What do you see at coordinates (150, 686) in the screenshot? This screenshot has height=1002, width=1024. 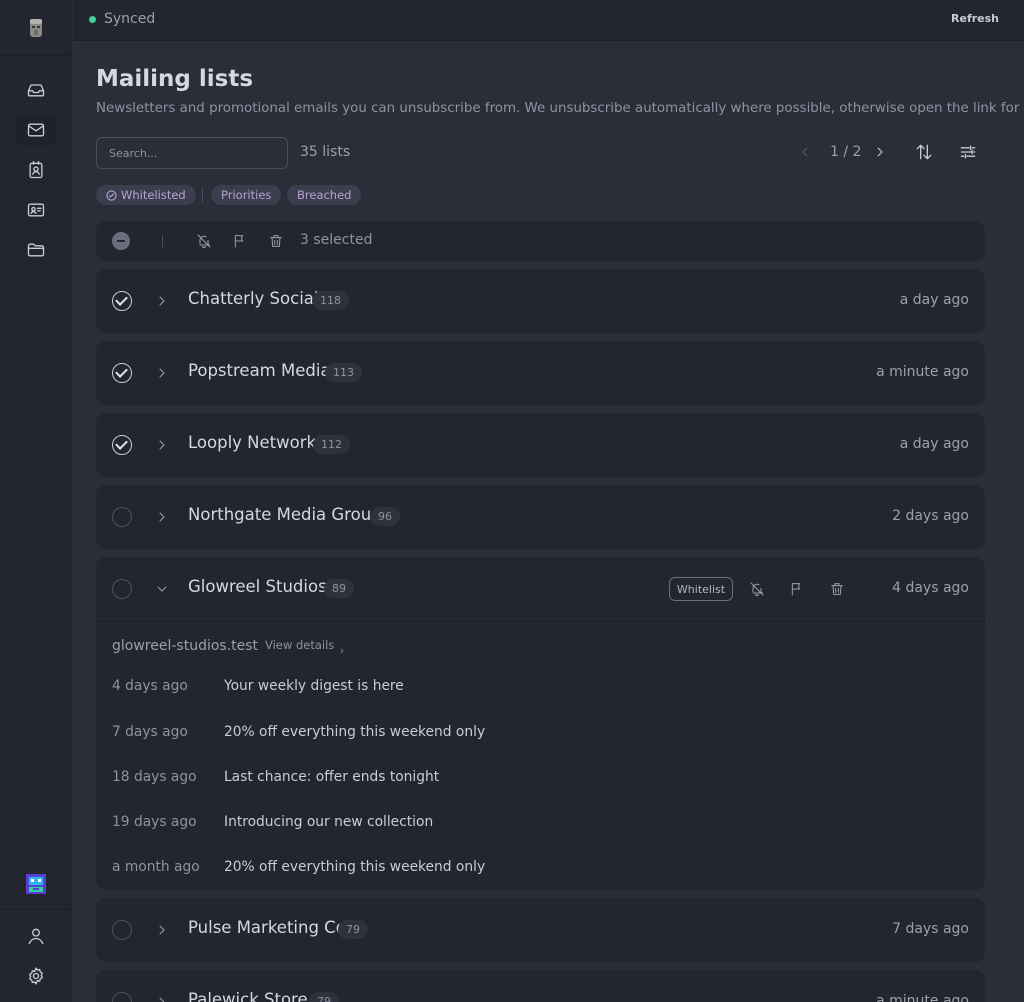 I see `message-time: 4 days ago` at bounding box center [150, 686].